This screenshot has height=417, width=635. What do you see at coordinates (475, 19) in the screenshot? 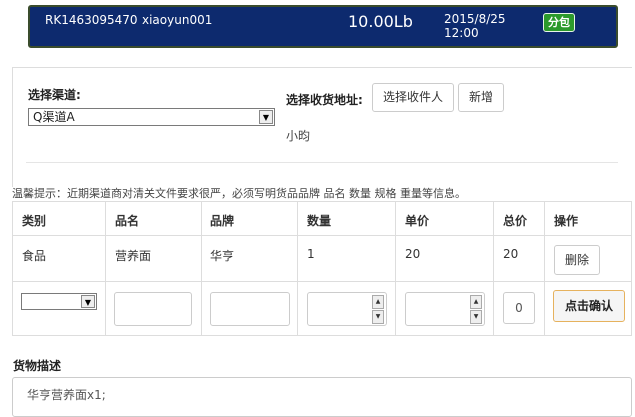
I see `package-date: 2015/8/25` at bounding box center [475, 19].